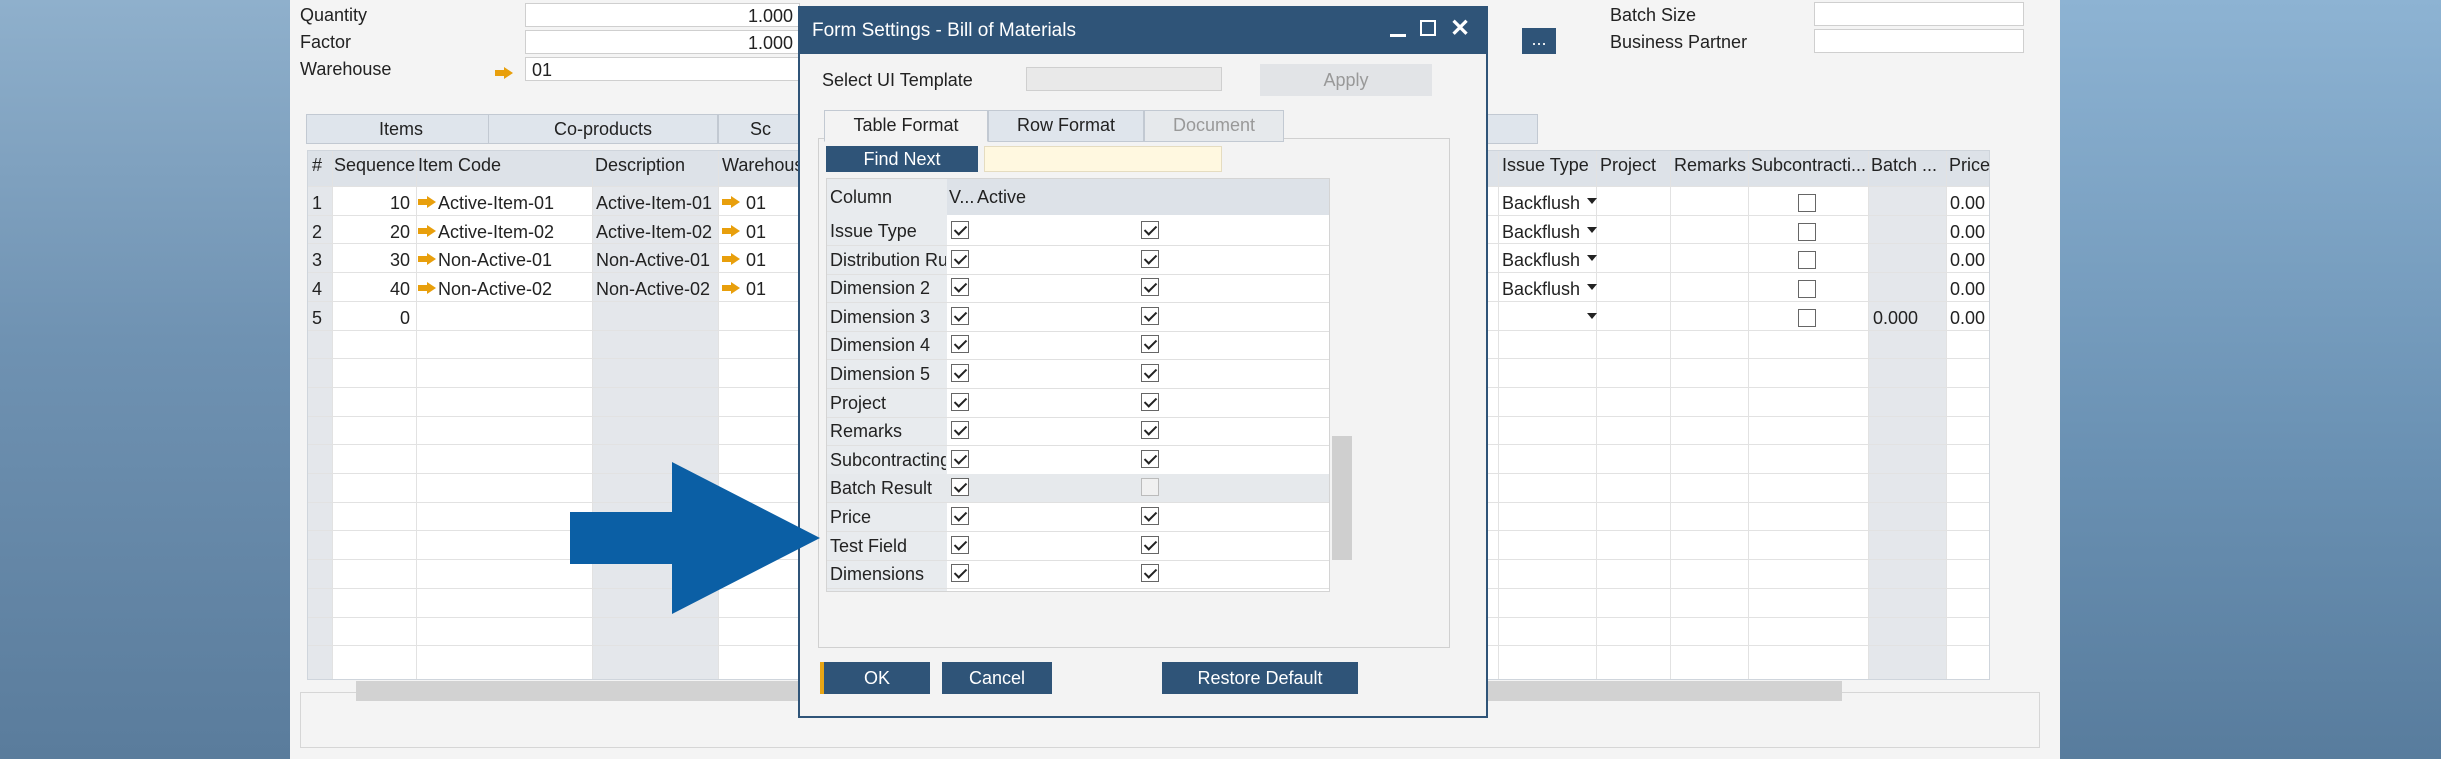 The image size is (2441, 759). I want to click on description-cell: Active-Item-01, so click(656, 203).